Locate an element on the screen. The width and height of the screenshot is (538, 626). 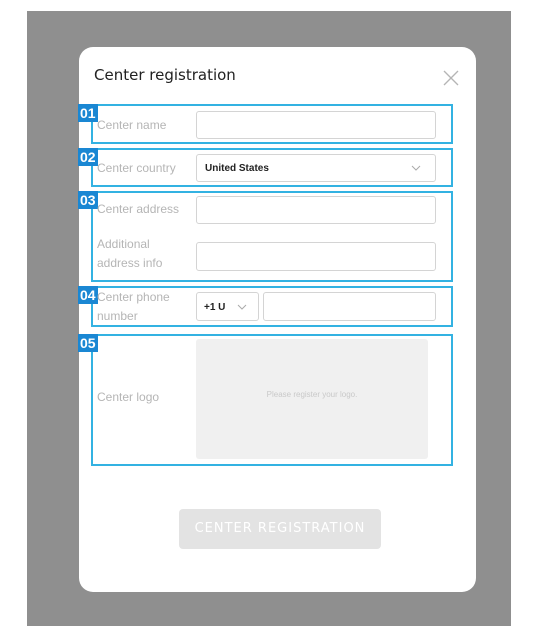
center-country-select: United States is located at coordinates (316, 168).